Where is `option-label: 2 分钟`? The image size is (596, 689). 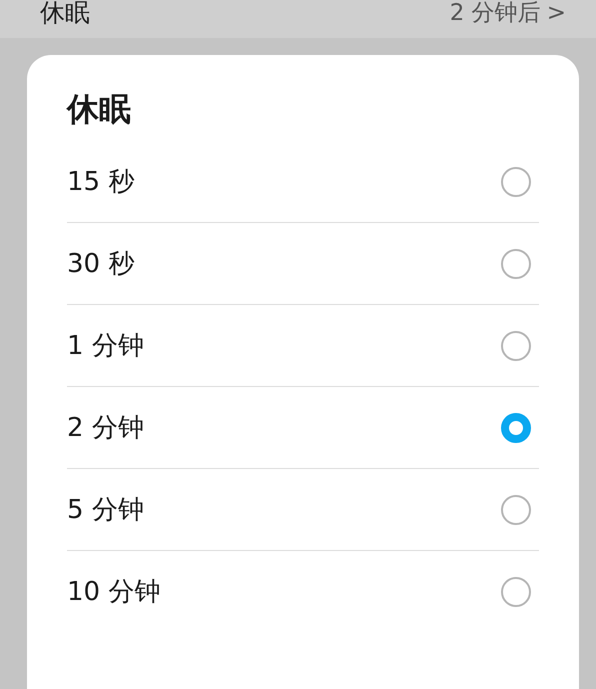
option-label: 2 分钟 is located at coordinates (106, 428).